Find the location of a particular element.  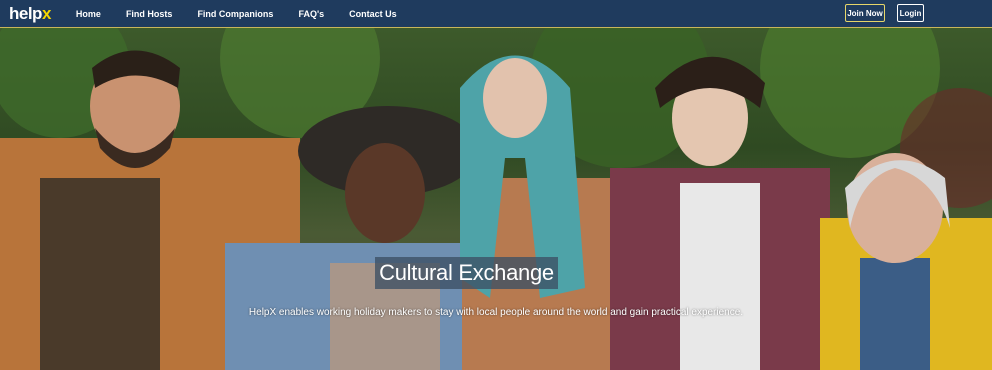

nav-link-faqs: FAQ's is located at coordinates (311, 14).